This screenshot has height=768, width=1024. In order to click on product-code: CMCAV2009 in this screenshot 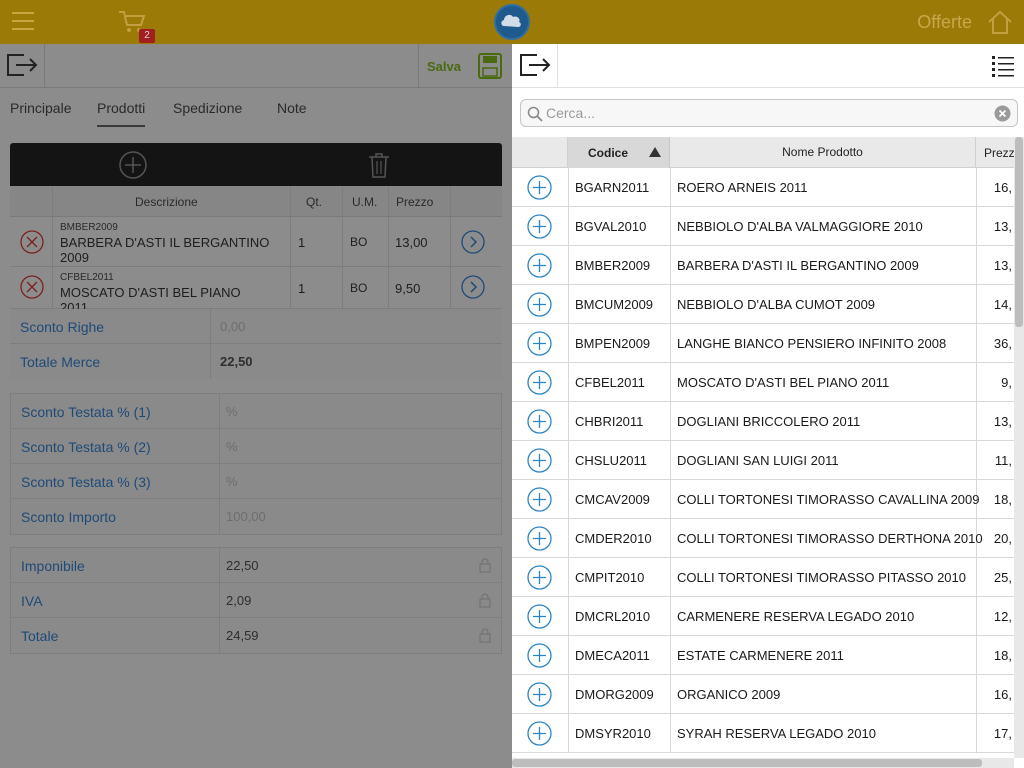, I will do `click(612, 499)`.